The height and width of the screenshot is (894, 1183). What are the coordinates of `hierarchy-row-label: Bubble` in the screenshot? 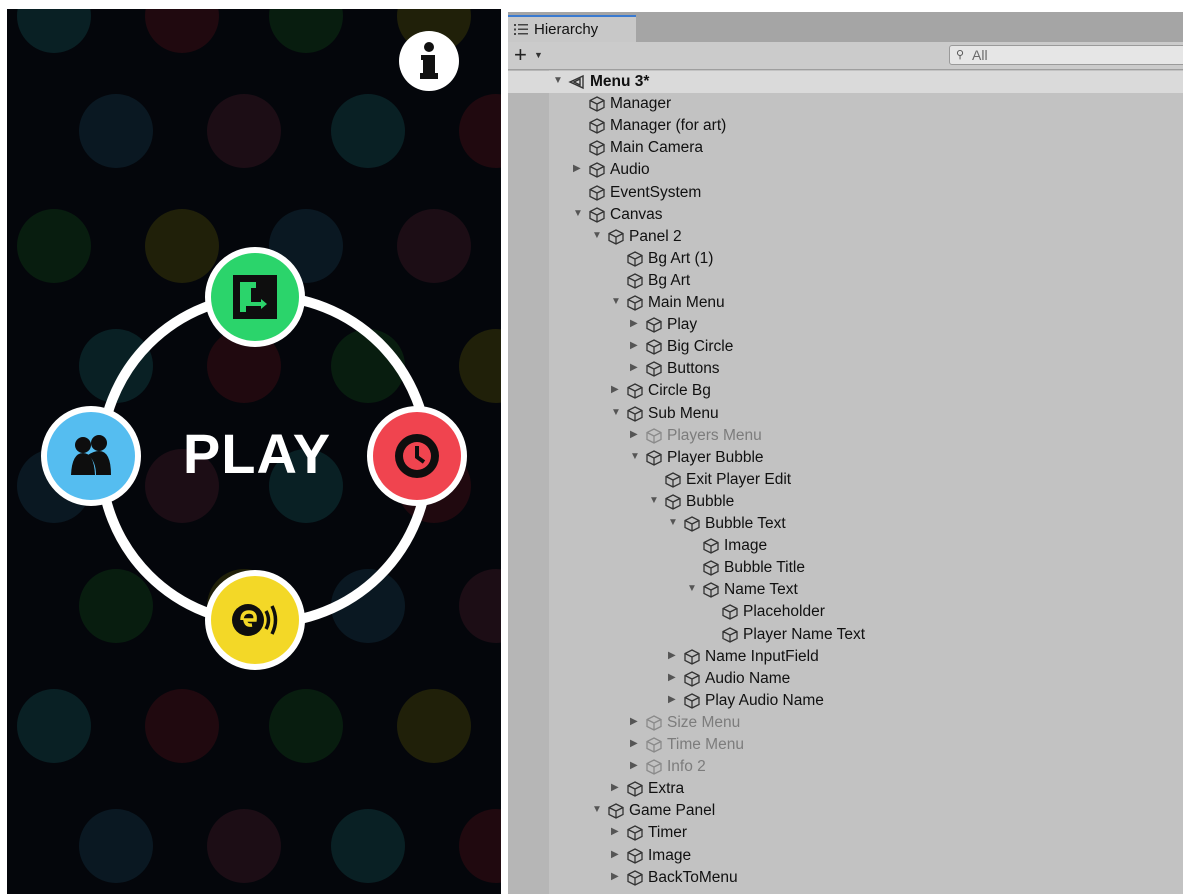 It's located at (710, 501).